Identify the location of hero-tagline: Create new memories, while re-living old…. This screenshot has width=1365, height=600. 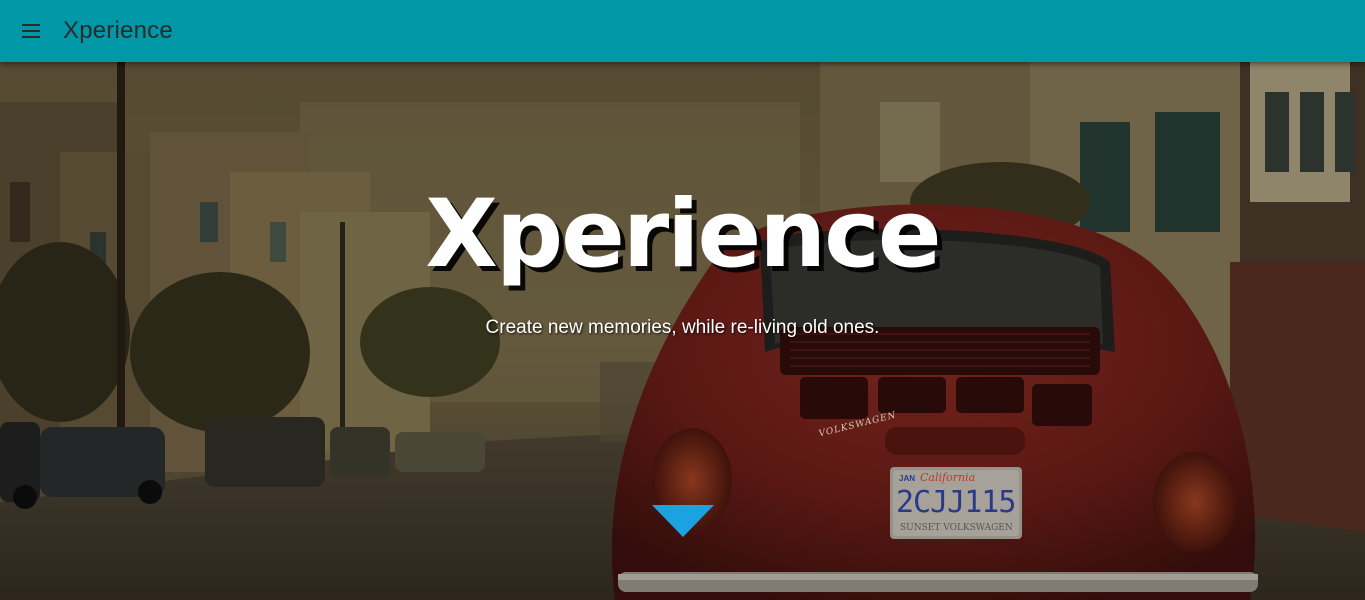
(682, 327).